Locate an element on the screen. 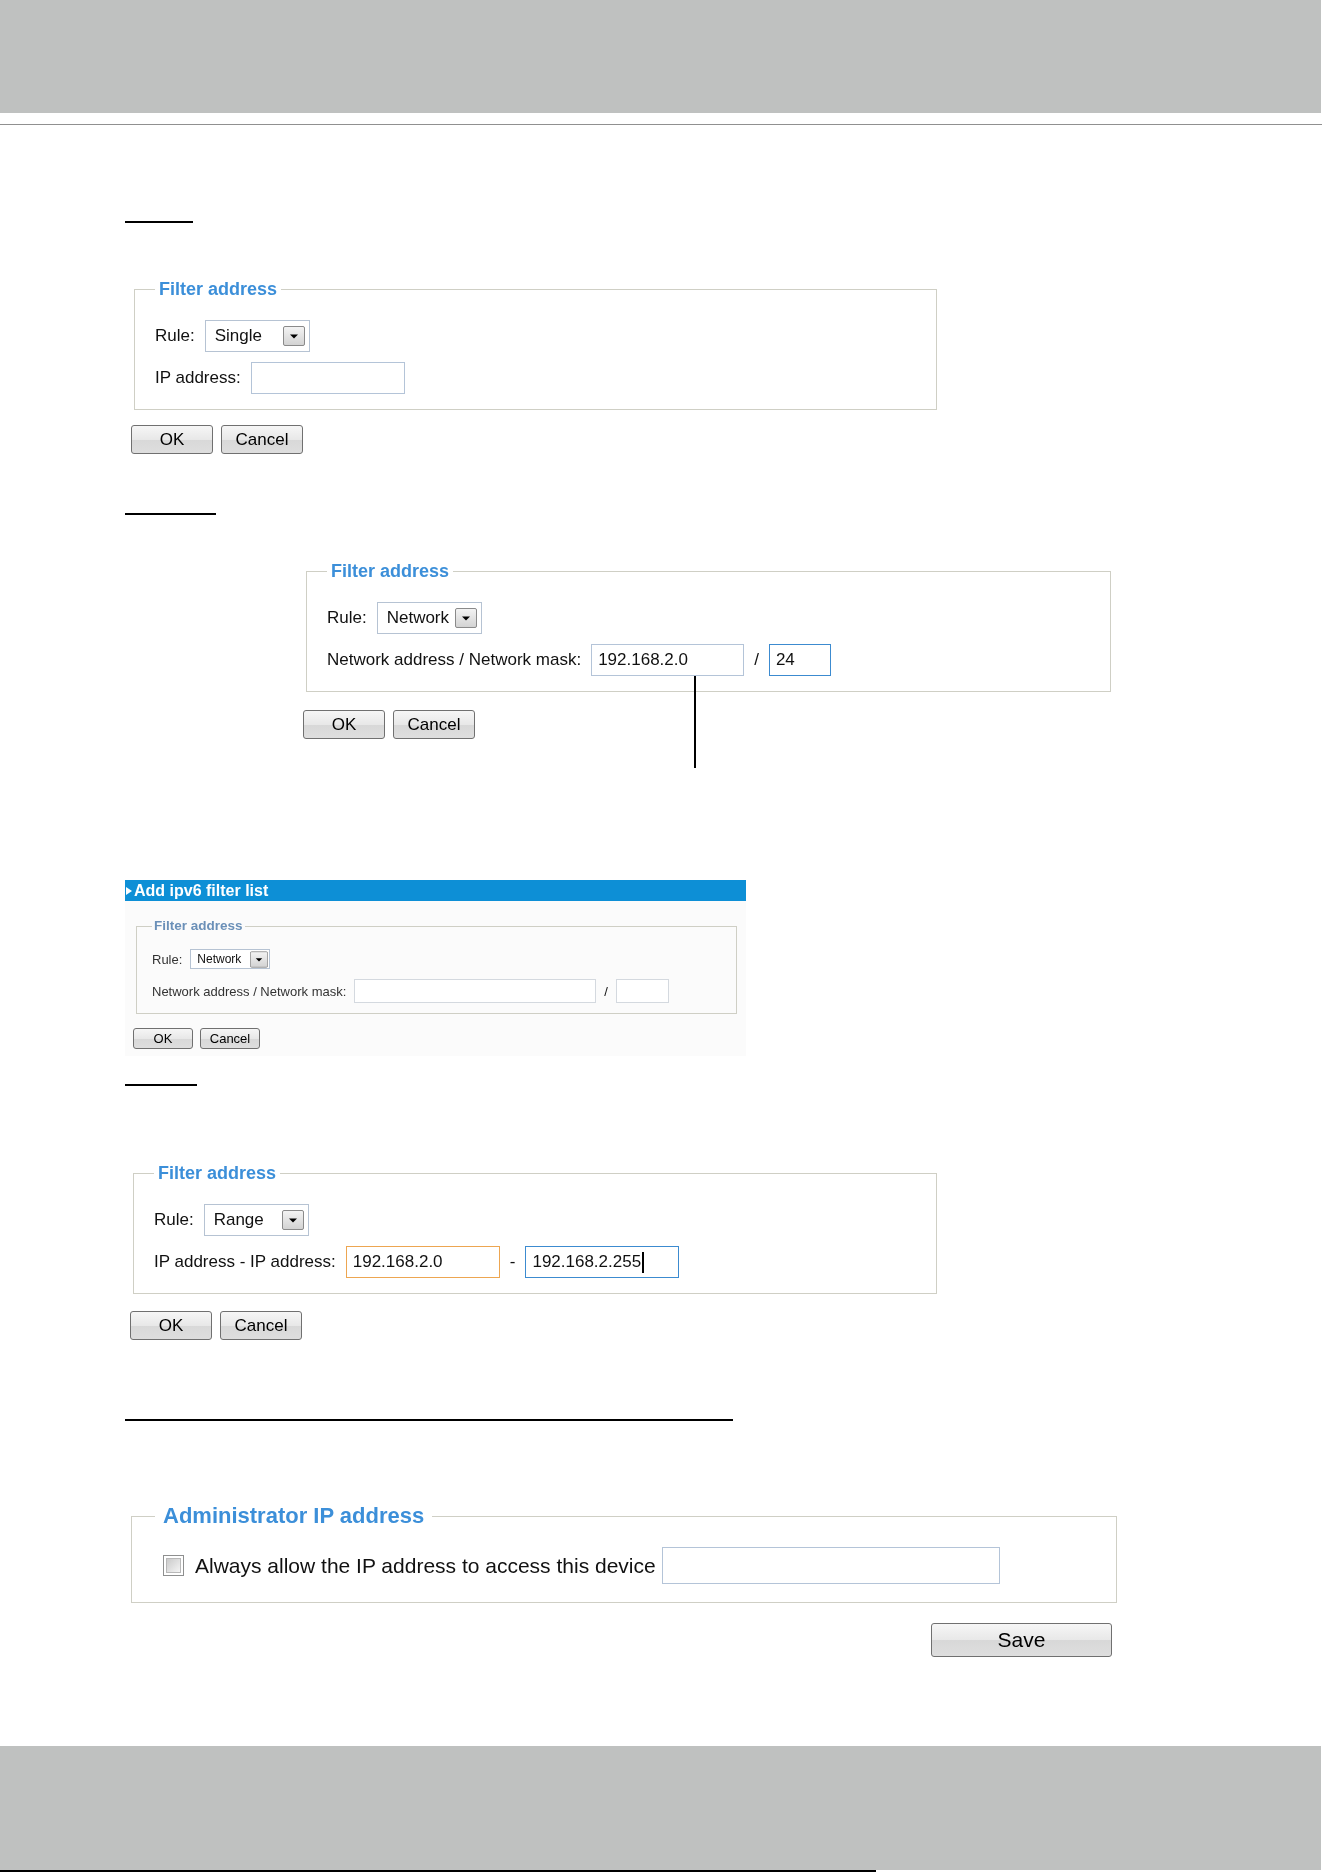 This screenshot has width=1324, height=1872. text-cursor-icon is located at coordinates (643, 1262).